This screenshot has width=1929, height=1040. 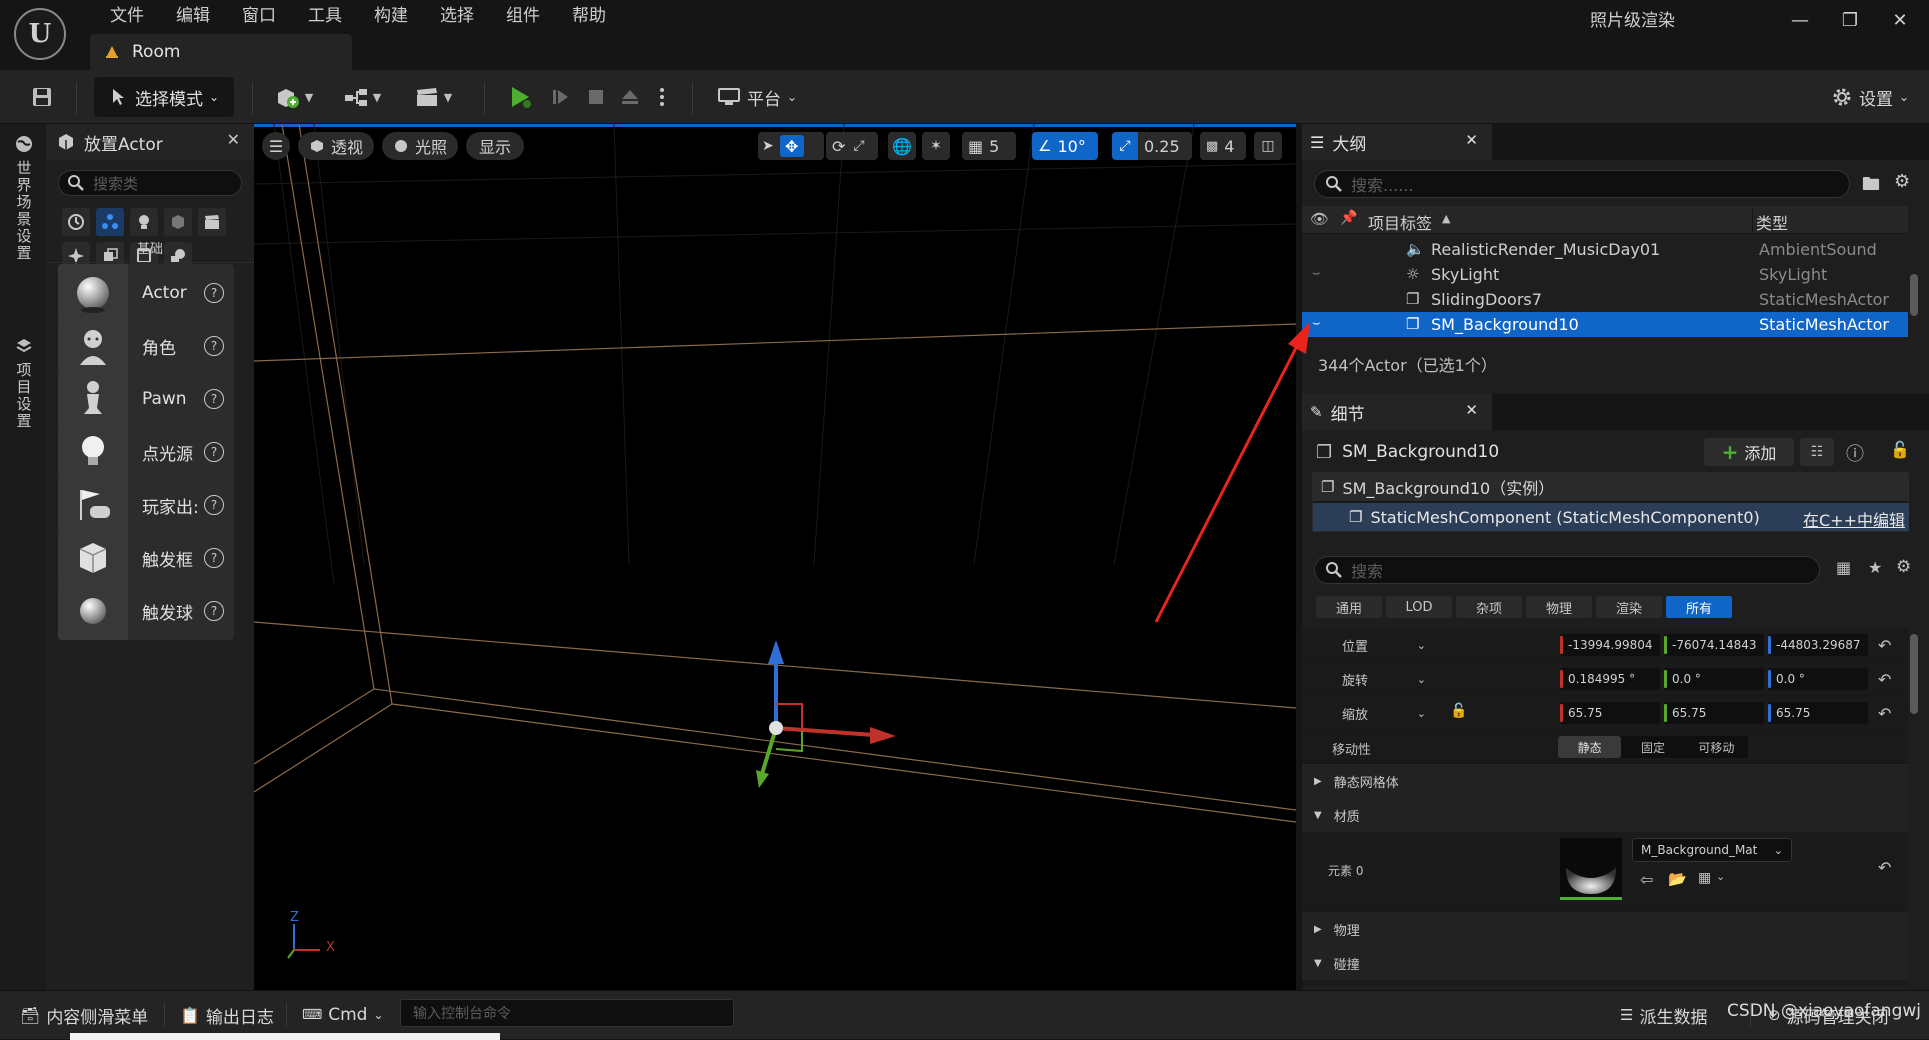 What do you see at coordinates (1384, 645) in the screenshot?
I see `location-dropdown: 位置 ⌄` at bounding box center [1384, 645].